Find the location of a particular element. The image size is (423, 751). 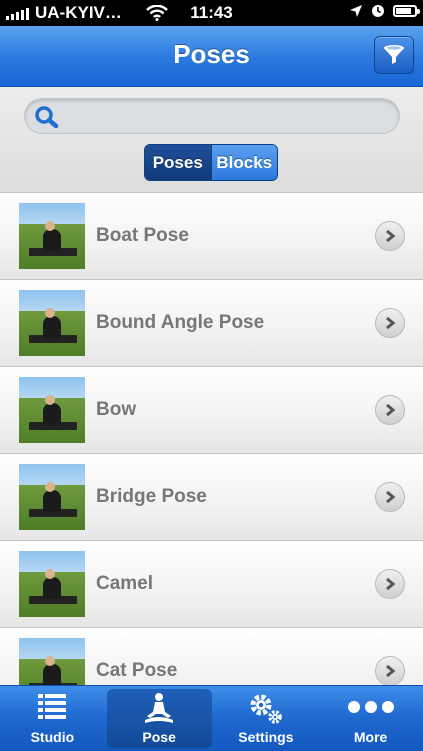

tab-bar: Studio Pose Settings More is located at coordinates (211, 718).